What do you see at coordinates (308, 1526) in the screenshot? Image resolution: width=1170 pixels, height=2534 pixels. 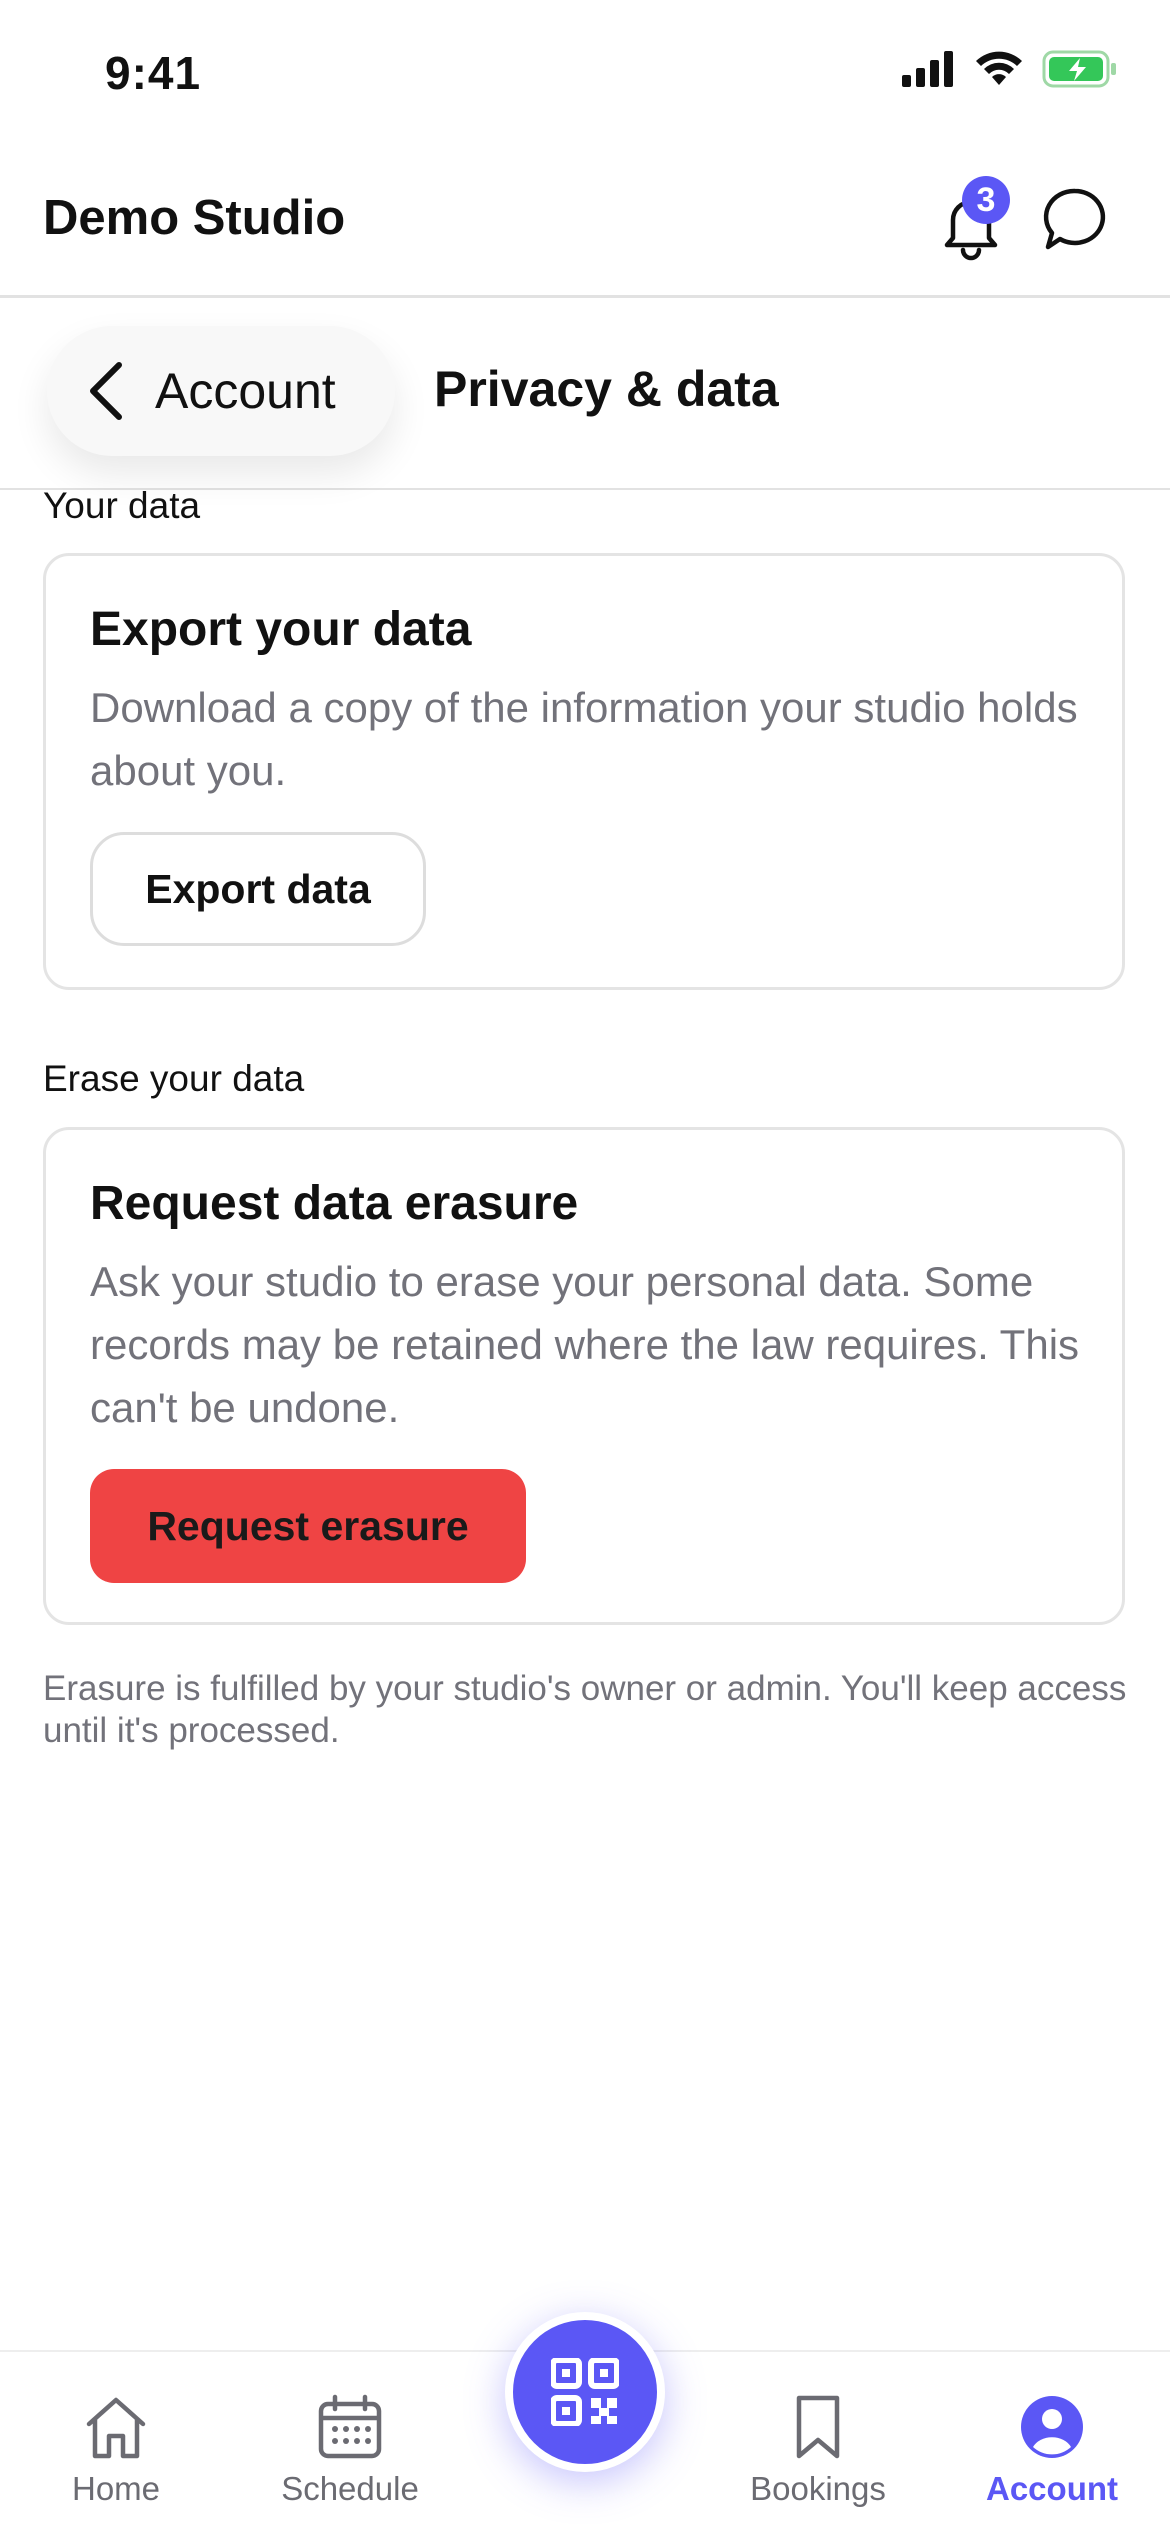 I see `request-erasure-button: Request erasure` at bounding box center [308, 1526].